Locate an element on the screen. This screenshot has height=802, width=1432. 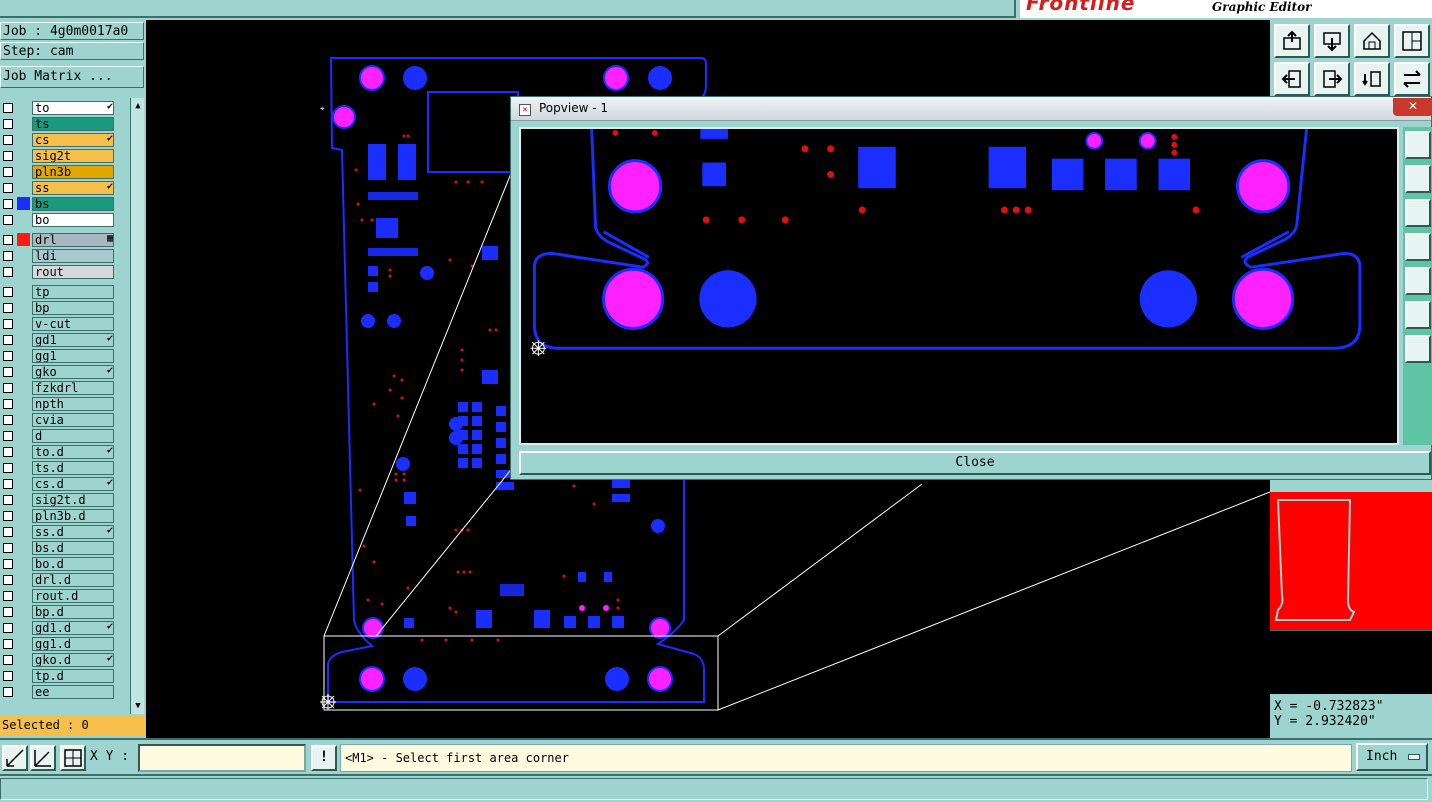
layer-row: npth is located at coordinates (58, 404).